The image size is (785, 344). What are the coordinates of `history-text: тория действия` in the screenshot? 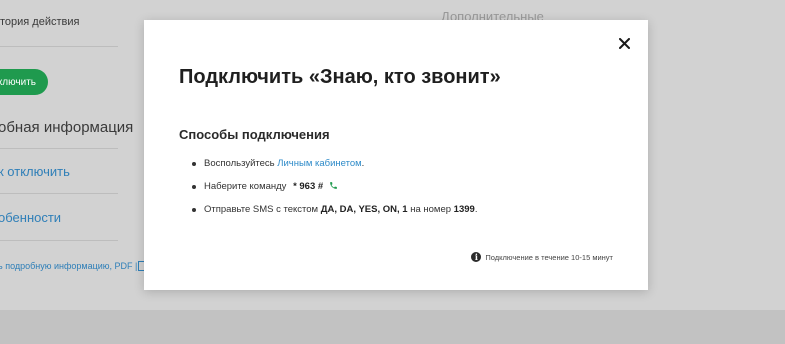 It's located at (40, 22).